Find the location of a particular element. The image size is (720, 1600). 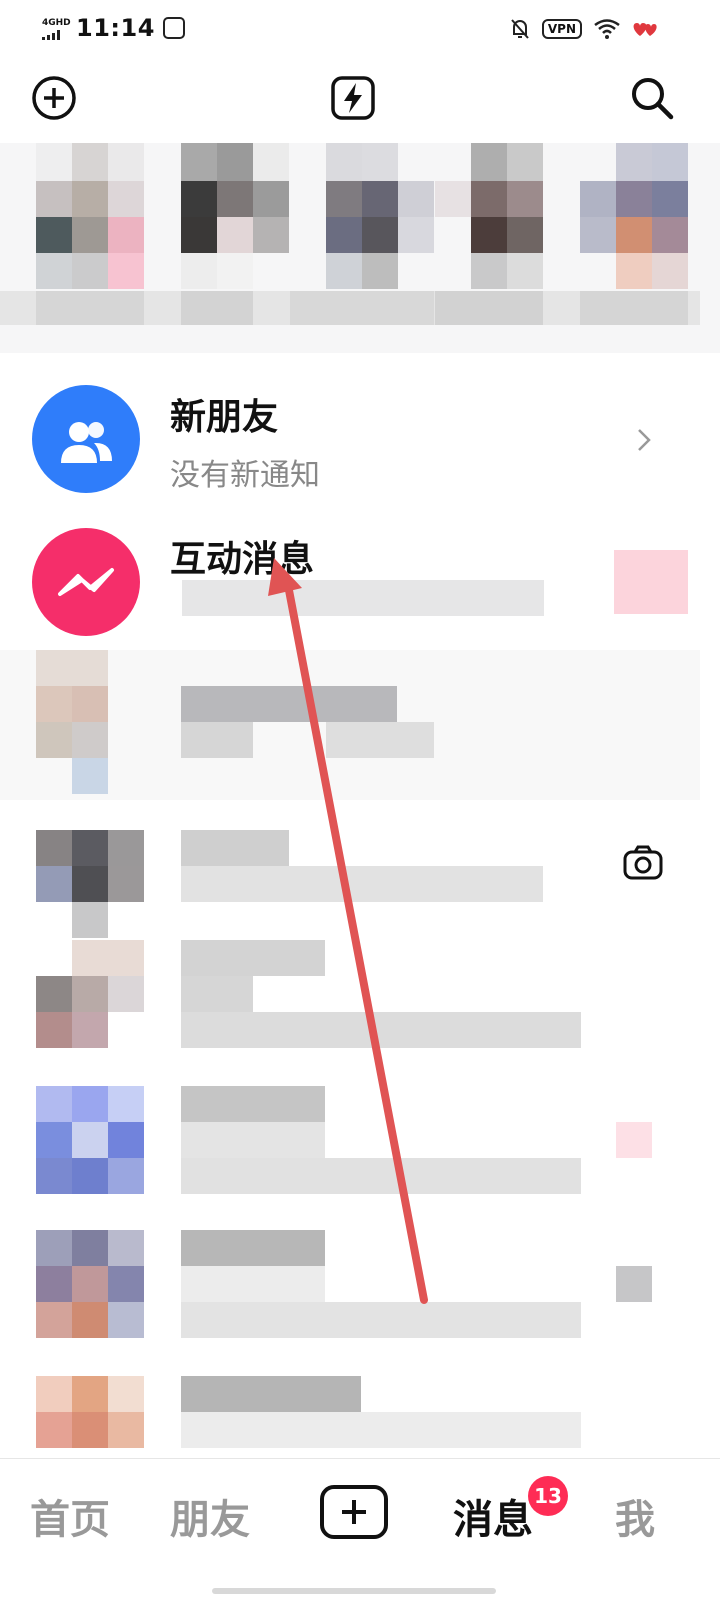

nav-home: 首页 is located at coordinates (70, 1516).